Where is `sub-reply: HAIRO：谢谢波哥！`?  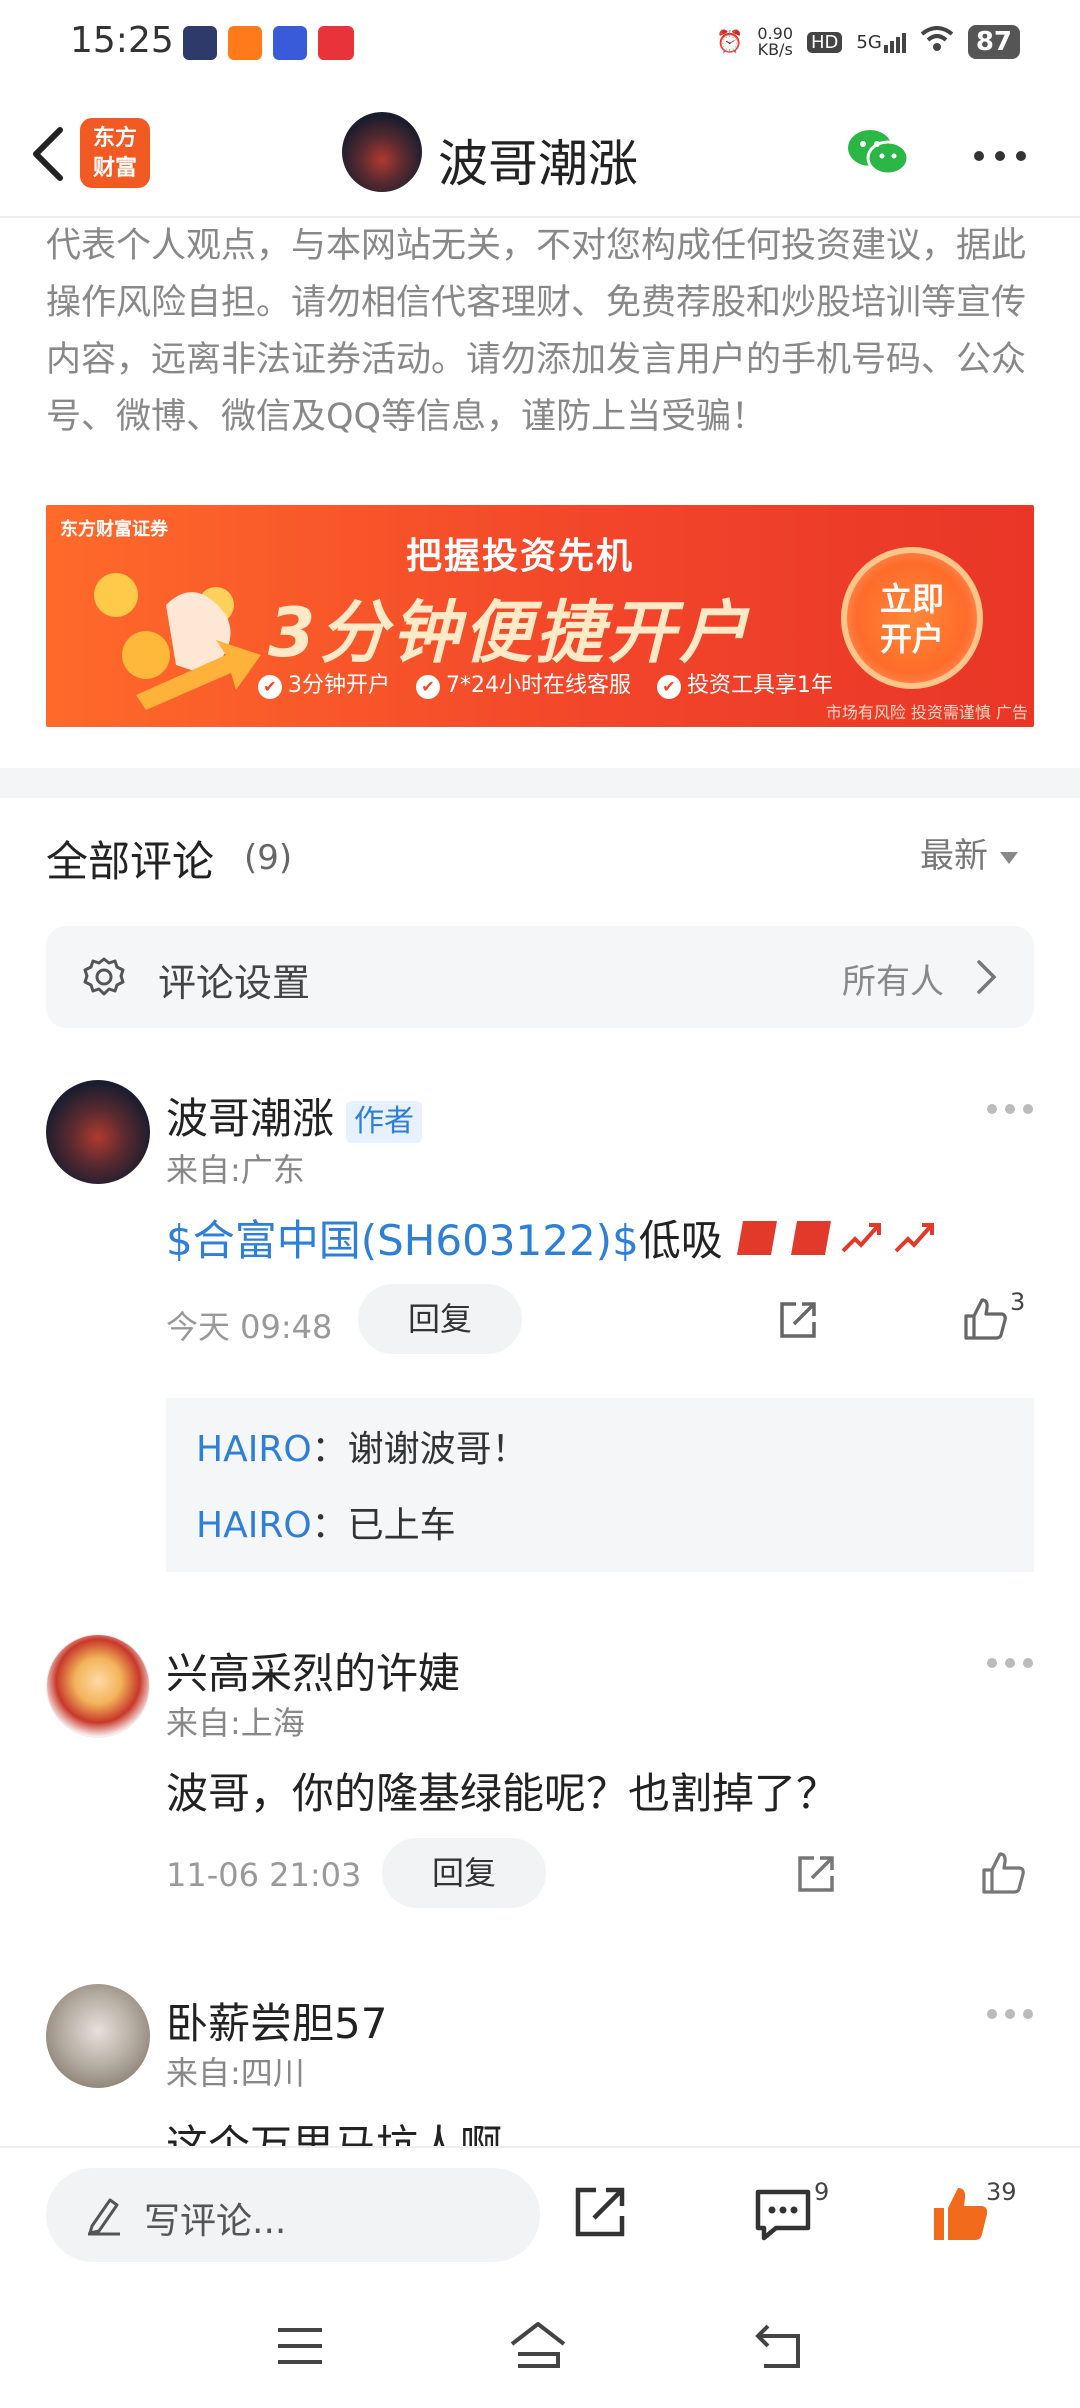 sub-reply: HAIRO：谢谢波哥！ is located at coordinates (362, 1446).